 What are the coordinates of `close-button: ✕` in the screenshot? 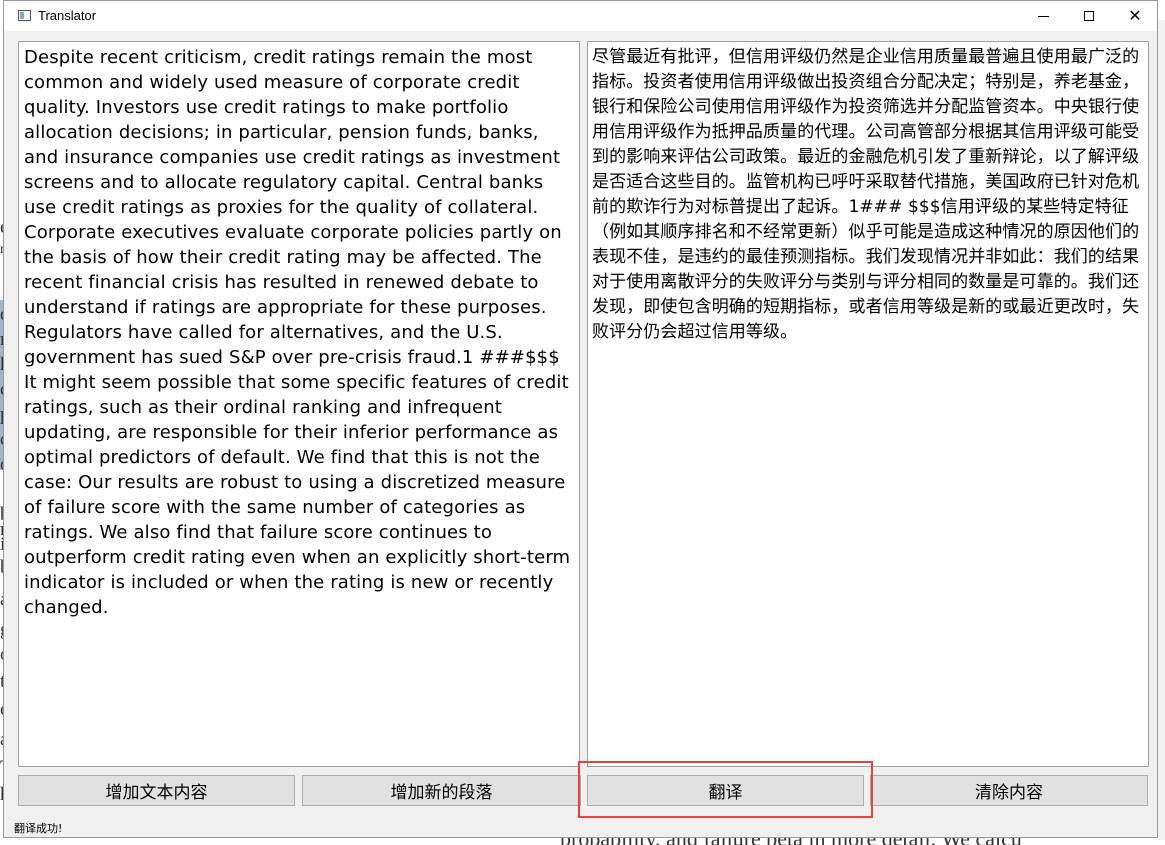 It's located at (1135, 16).